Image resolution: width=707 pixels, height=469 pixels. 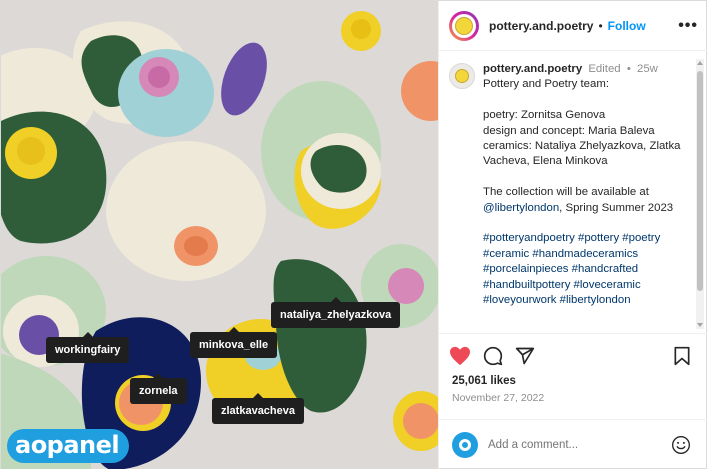 What do you see at coordinates (569, 130) in the screenshot?
I see `caption-line: design and concept: Maria Baleva` at bounding box center [569, 130].